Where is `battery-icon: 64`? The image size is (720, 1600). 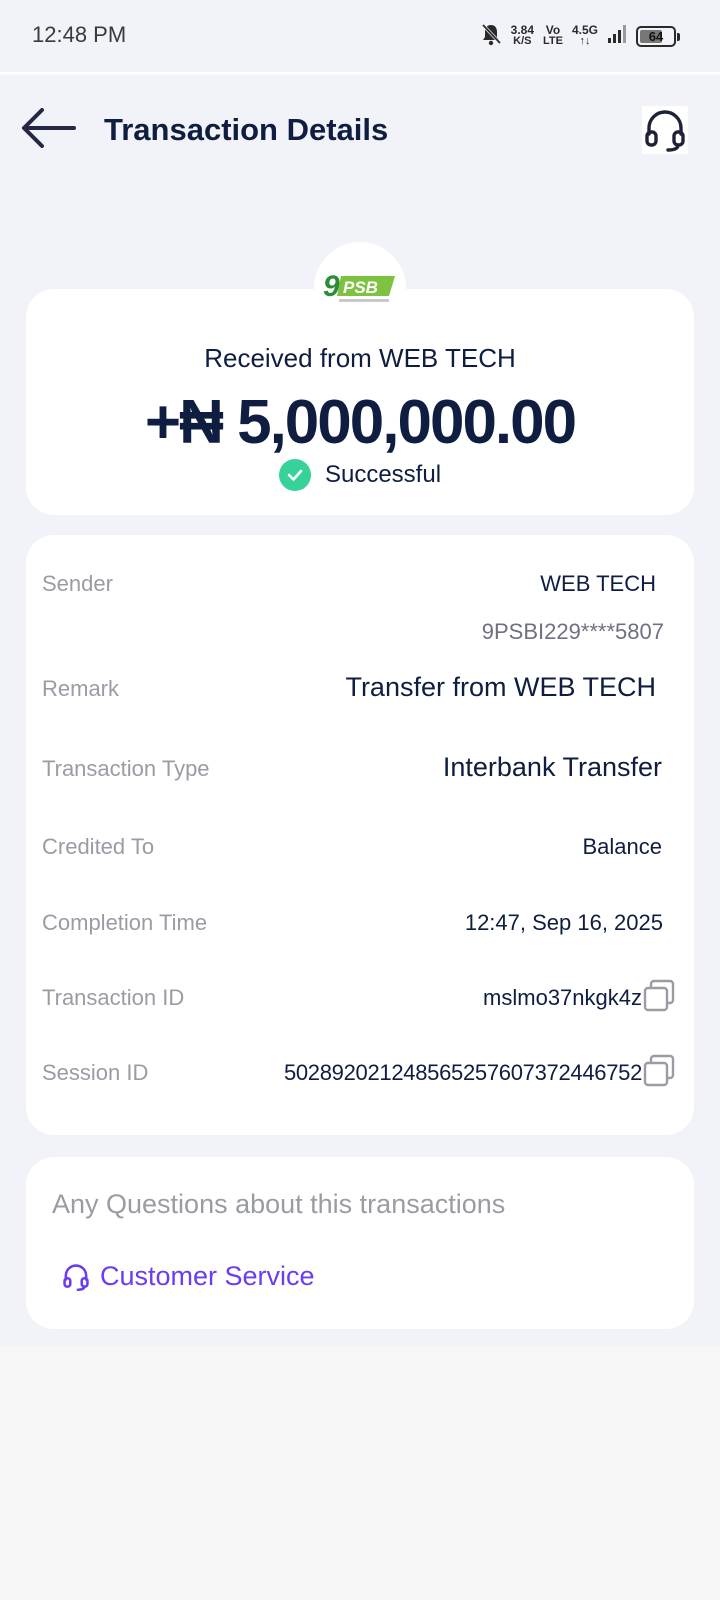
battery-icon: 64 is located at coordinates (658, 36).